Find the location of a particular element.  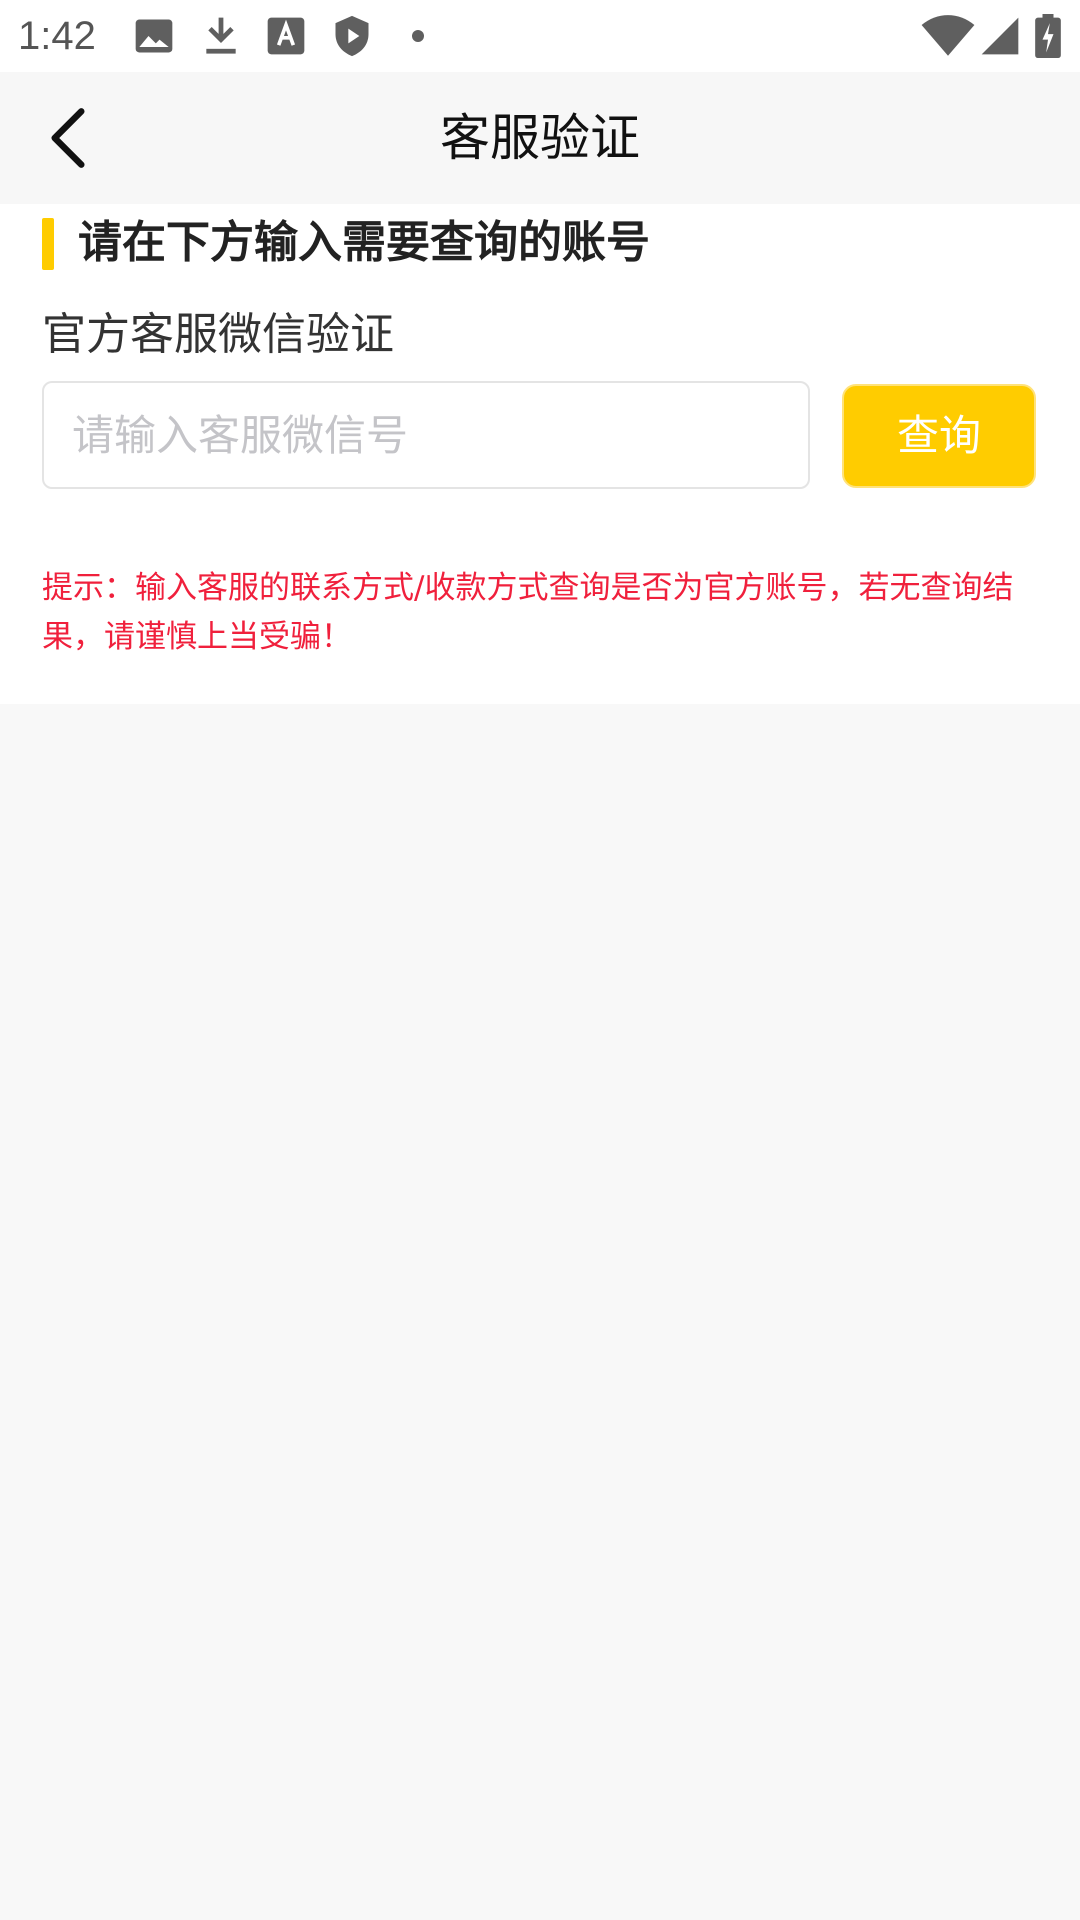

section-accent-bar is located at coordinates (48, 244).